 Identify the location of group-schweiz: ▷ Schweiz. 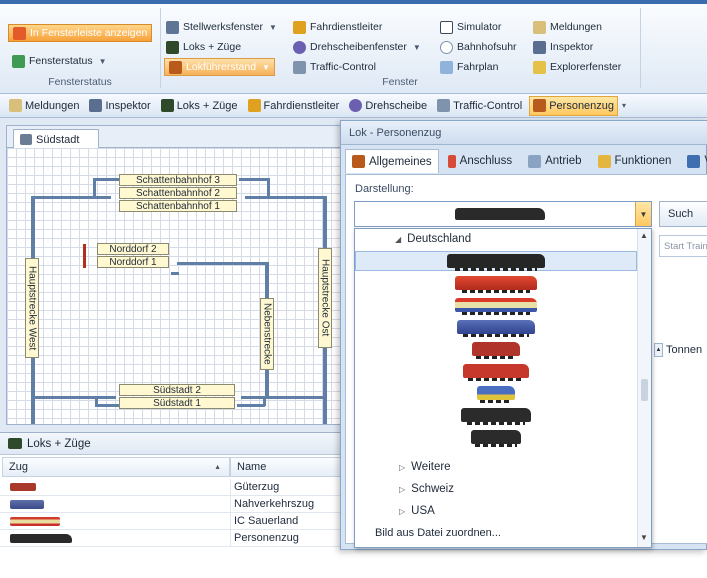
(426, 489).